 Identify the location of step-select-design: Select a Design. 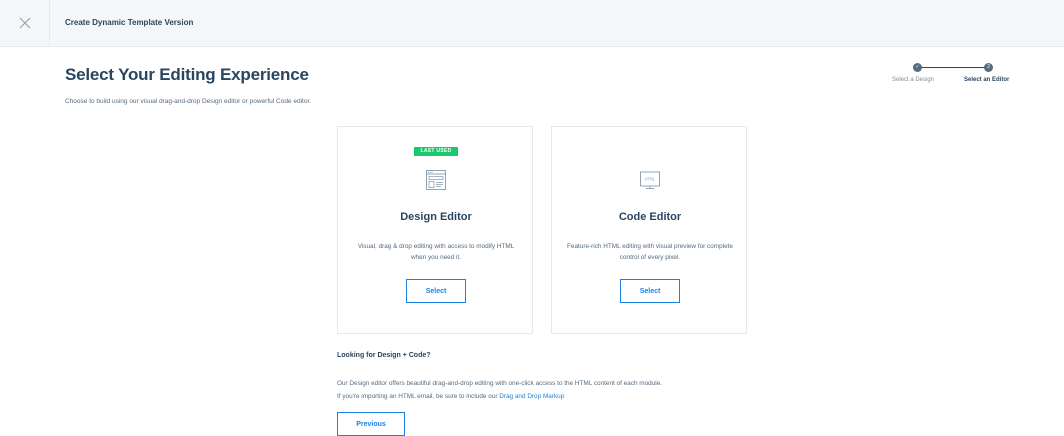
(913, 80).